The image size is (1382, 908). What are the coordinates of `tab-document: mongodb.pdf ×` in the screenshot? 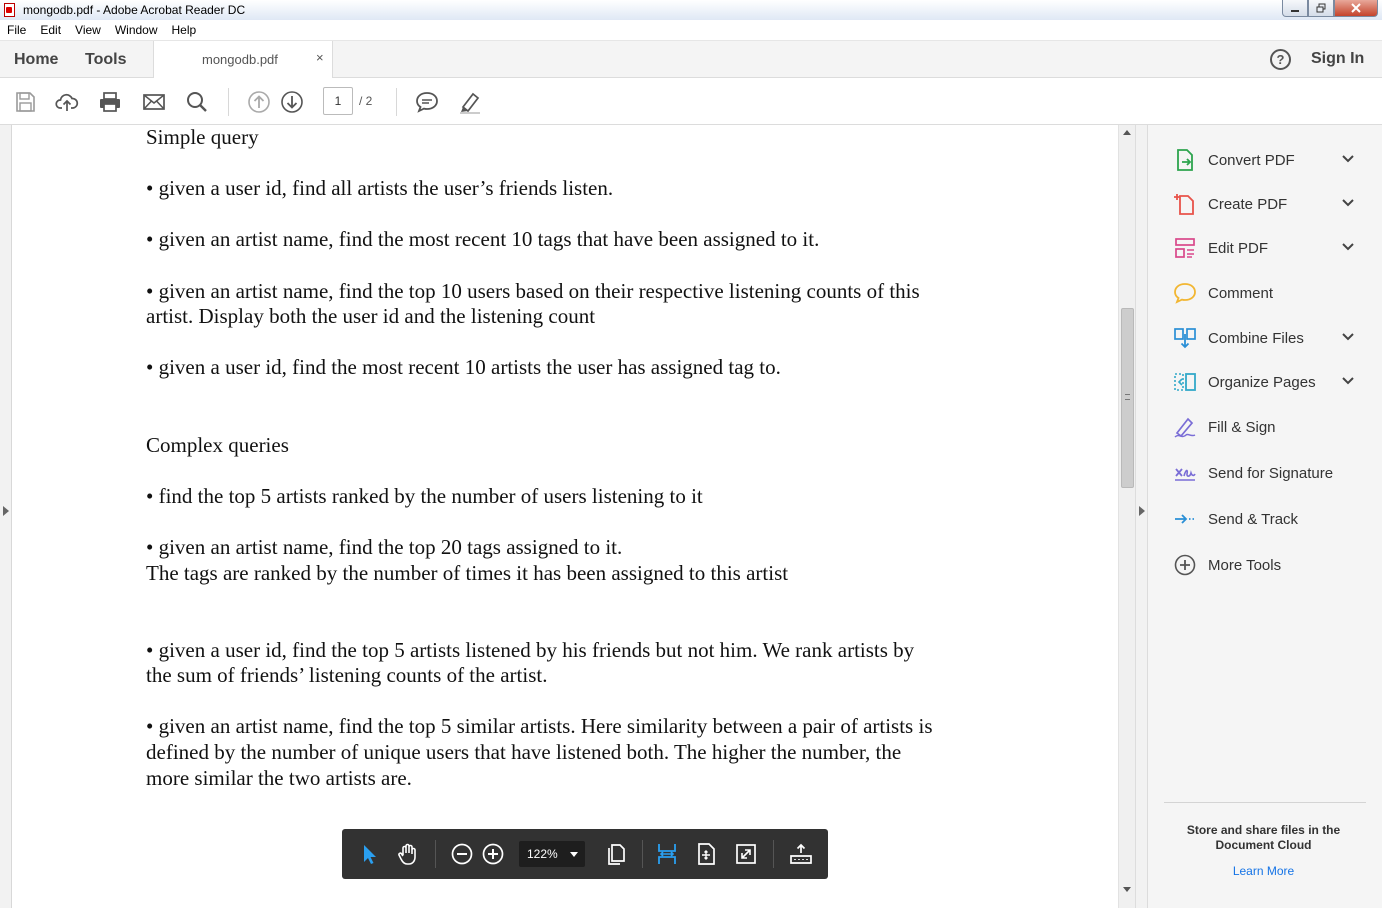 It's located at (243, 60).